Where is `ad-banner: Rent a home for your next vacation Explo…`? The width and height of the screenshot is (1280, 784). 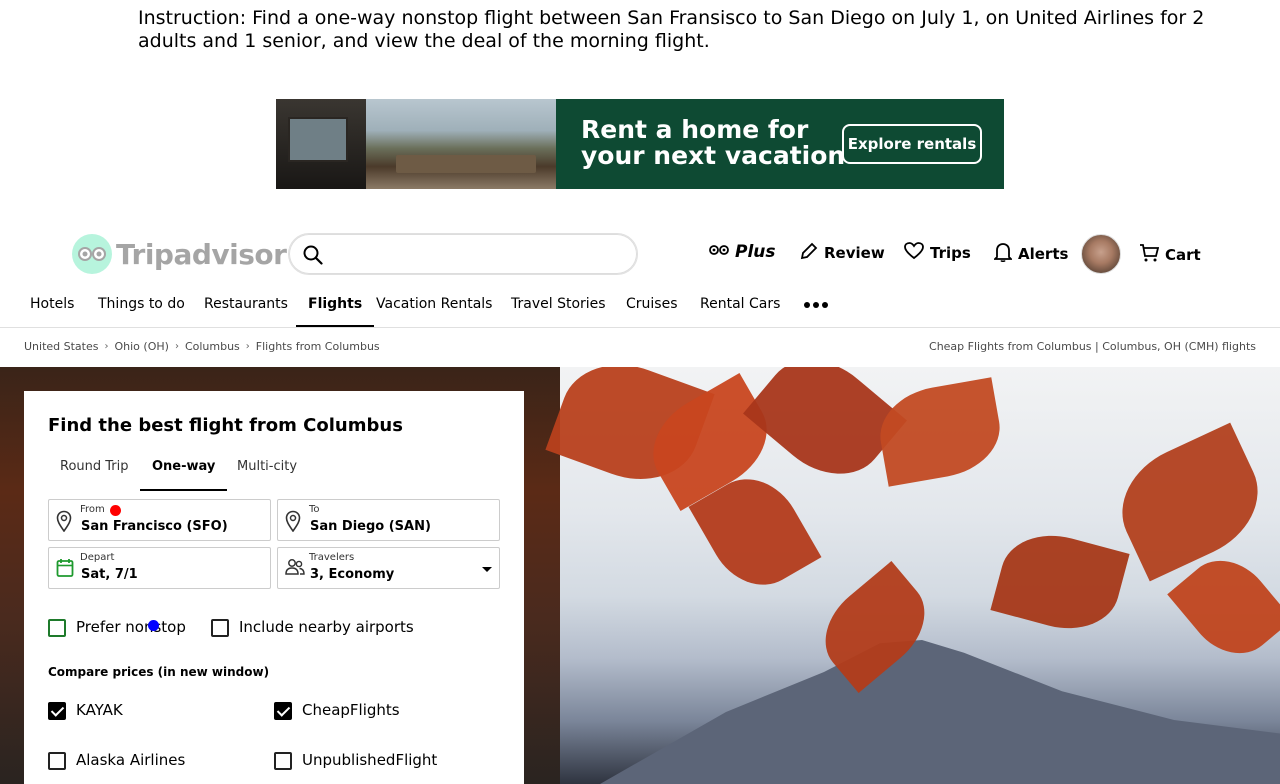 ad-banner: Rent a home for your next vacation Explo… is located at coordinates (640, 144).